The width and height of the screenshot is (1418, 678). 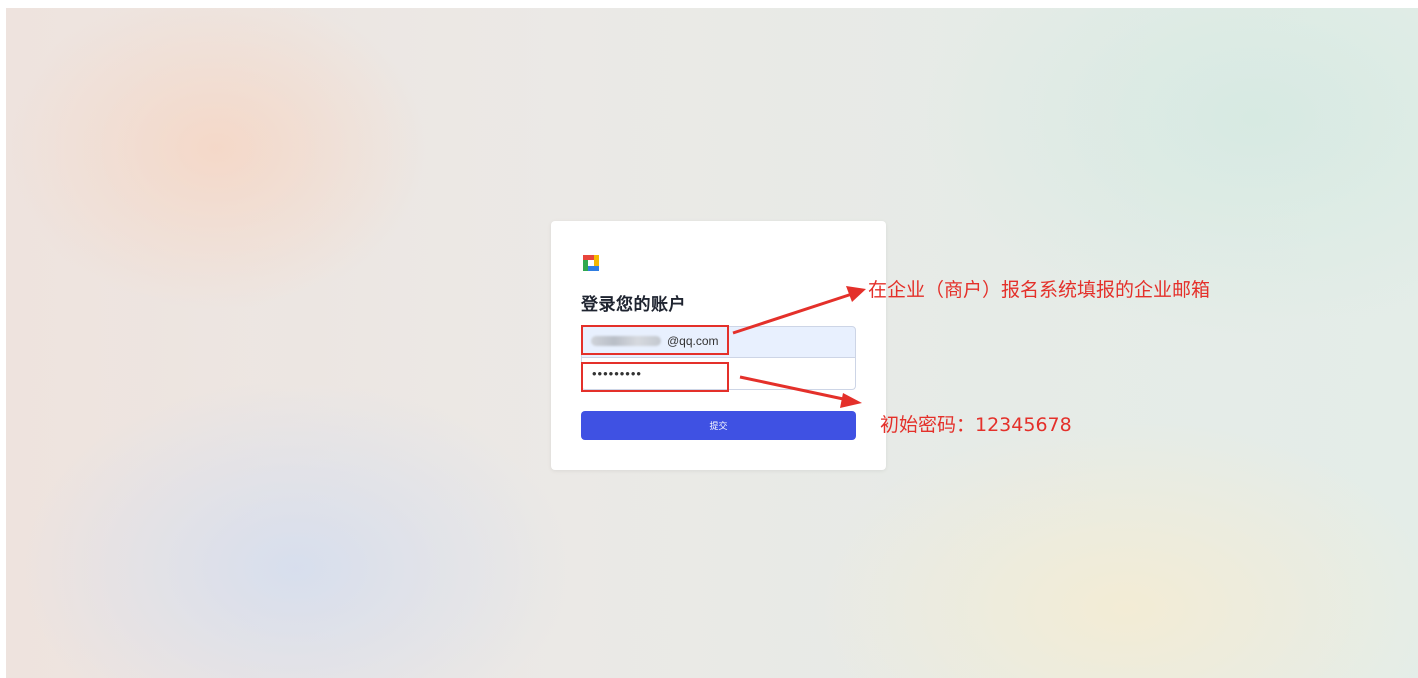 I want to click on password-annotation-text: 初始密码：12345678, so click(x=976, y=425).